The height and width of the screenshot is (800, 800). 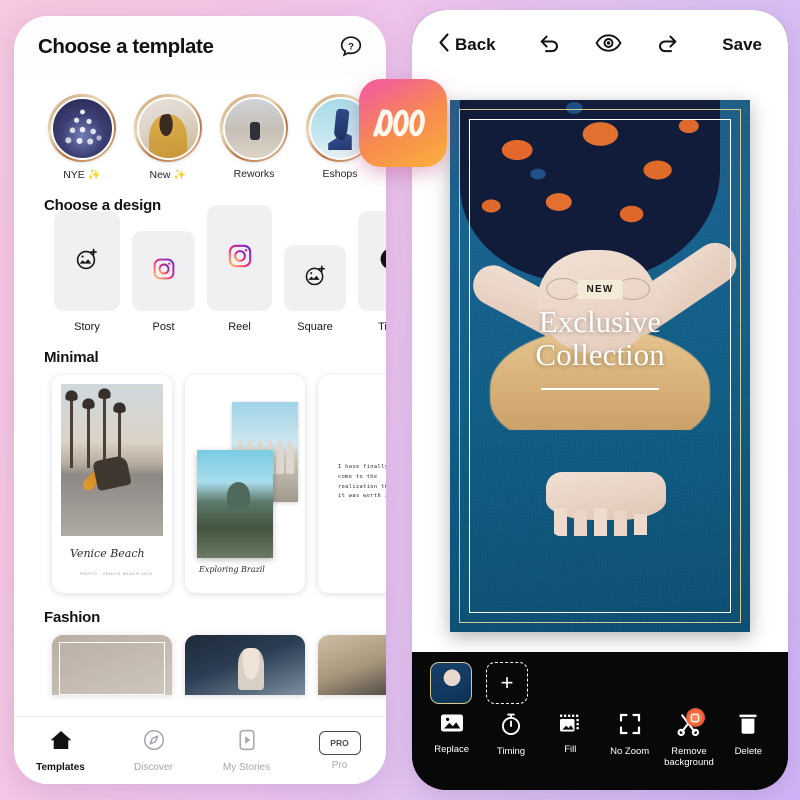 I want to click on tab-label: Pro, so click(x=339, y=765).